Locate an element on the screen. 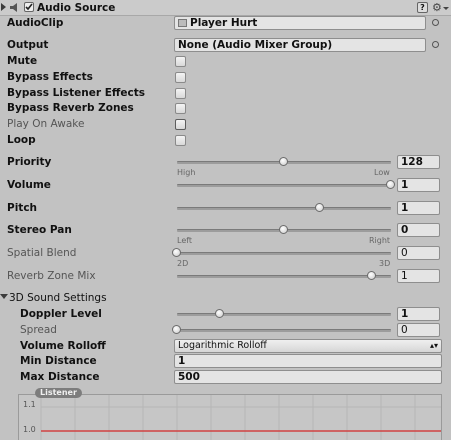 The height and width of the screenshot is (440, 451). loop-label: Loop is located at coordinates (21, 140).